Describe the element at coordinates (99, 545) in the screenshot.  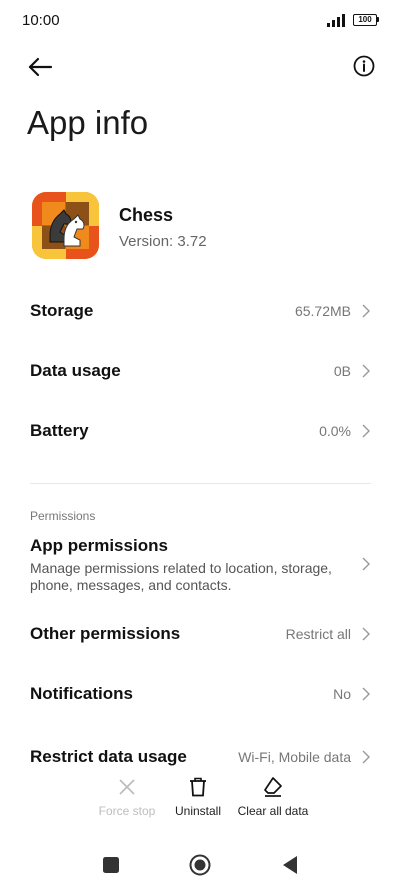
I see `app-permissions-title: App permissions` at that location.